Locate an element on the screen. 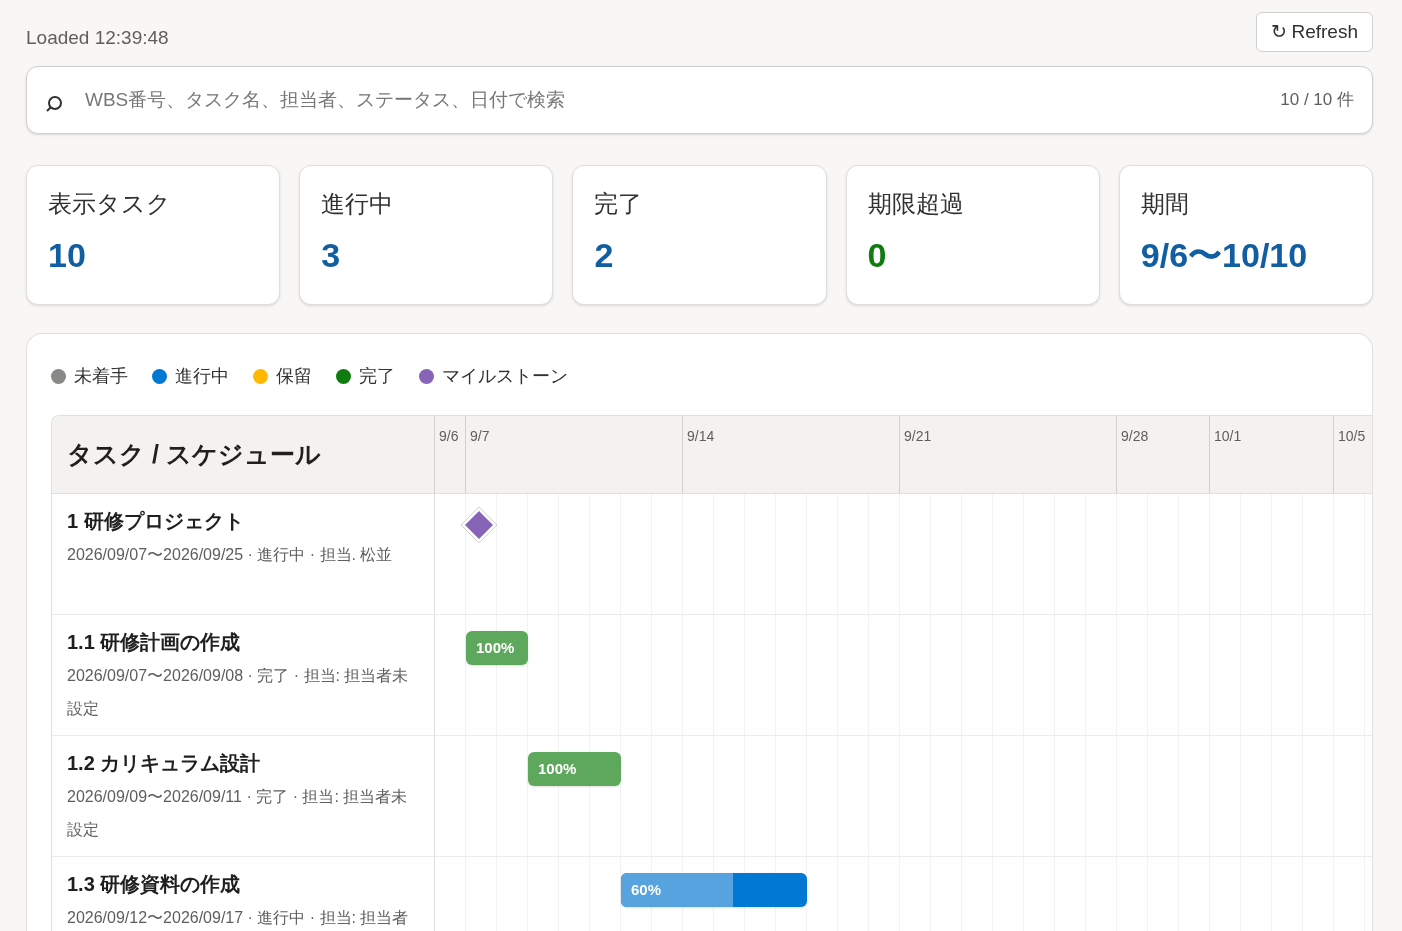  progress-label: 60% is located at coordinates (646, 890).